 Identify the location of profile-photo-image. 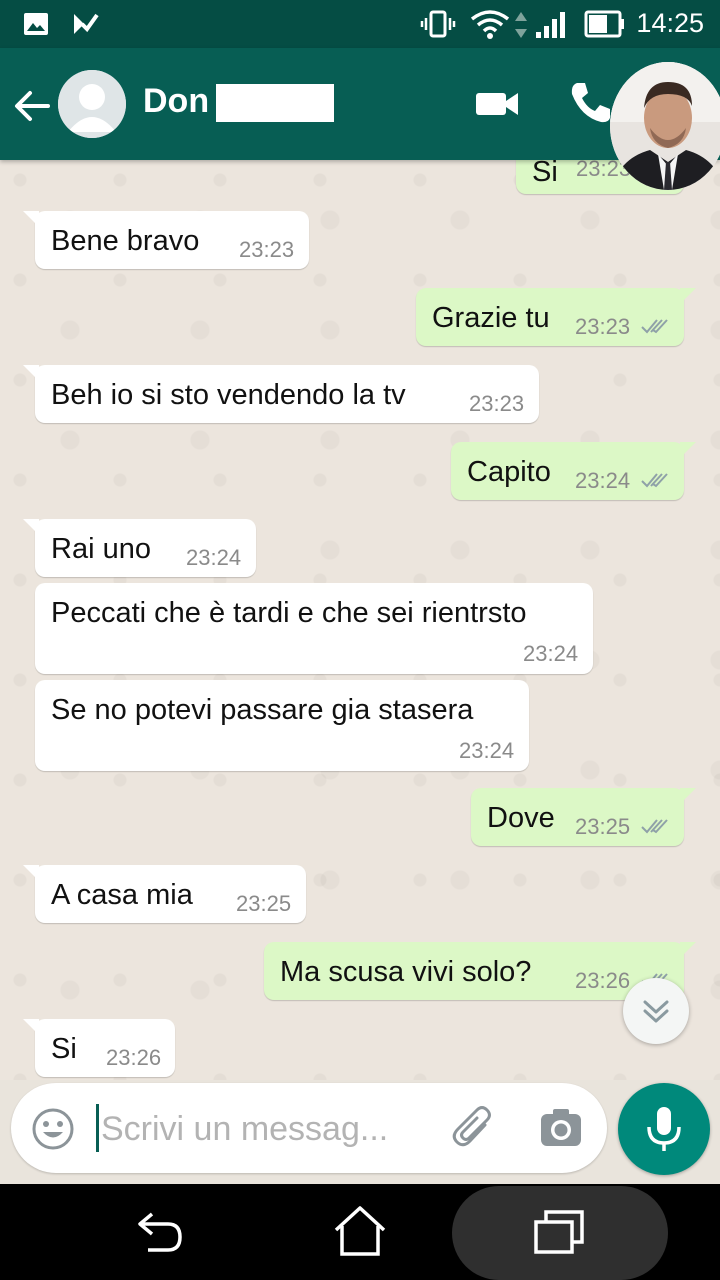
(665, 126).